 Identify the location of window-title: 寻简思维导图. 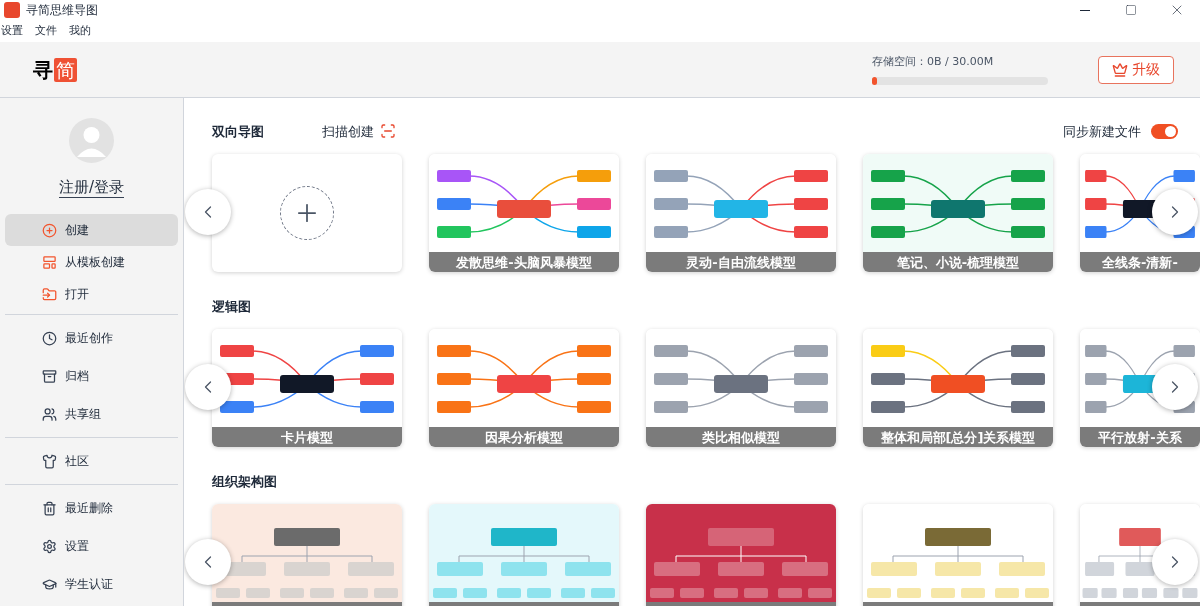
(62, 10).